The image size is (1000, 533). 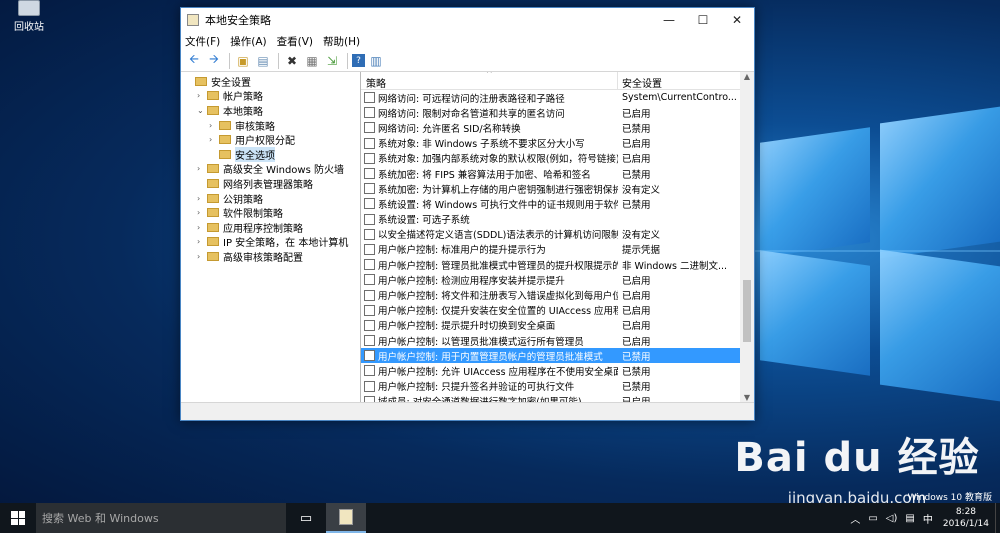 What do you see at coordinates (557, 127) in the screenshot?
I see `policy-row: 网络访问: 允许匿名 SID/名称转换 已禁用` at bounding box center [557, 127].